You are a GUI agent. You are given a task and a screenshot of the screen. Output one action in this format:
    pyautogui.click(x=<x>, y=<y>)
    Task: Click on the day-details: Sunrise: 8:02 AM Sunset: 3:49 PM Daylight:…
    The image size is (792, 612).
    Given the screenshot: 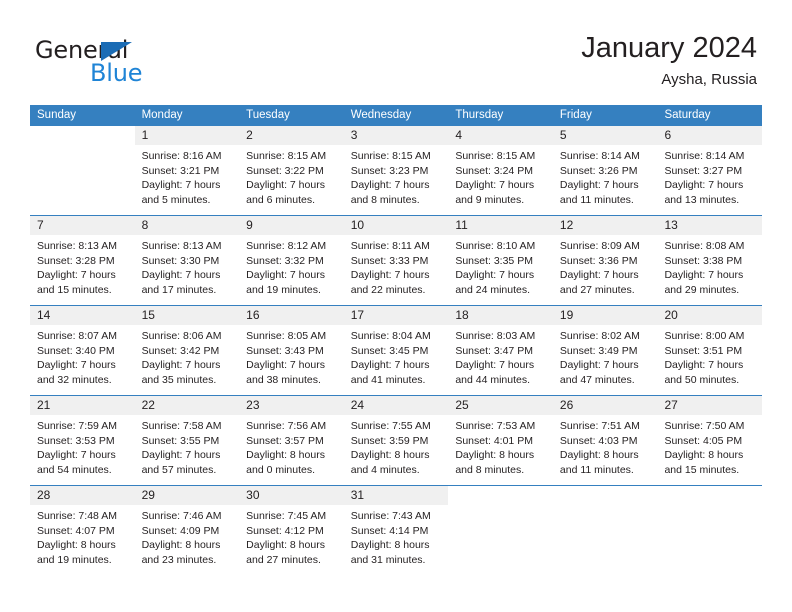 What is the action you would take?
    pyautogui.click(x=605, y=359)
    